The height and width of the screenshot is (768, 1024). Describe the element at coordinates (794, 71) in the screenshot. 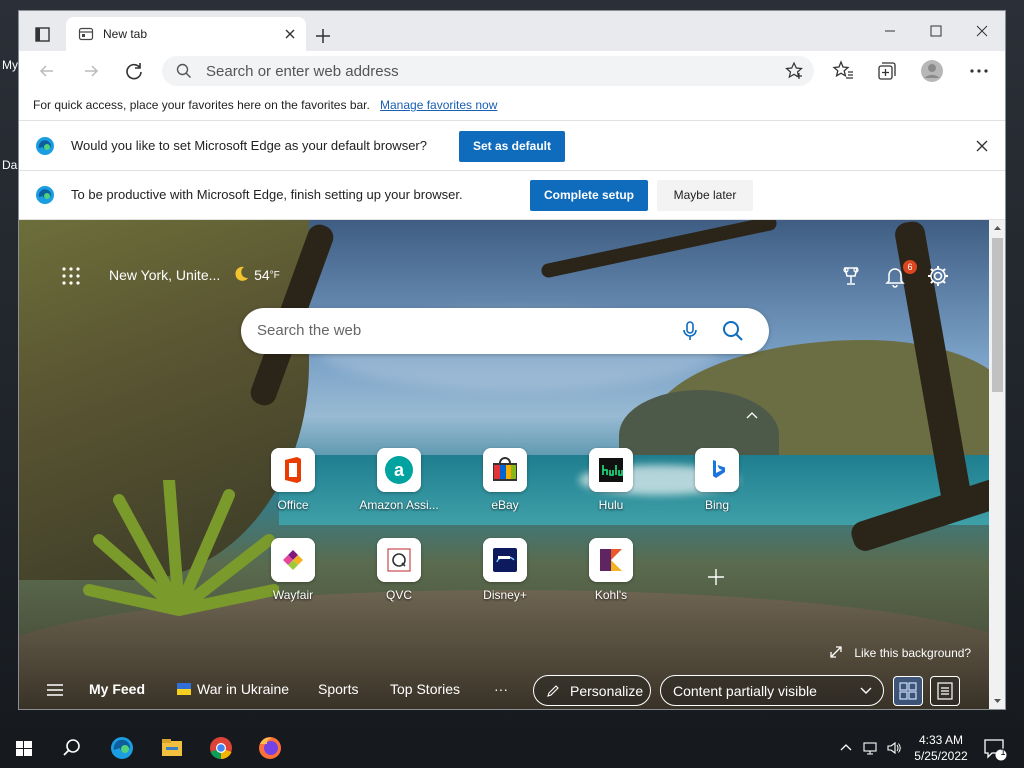

I see `add-favorite-star-icon` at that location.